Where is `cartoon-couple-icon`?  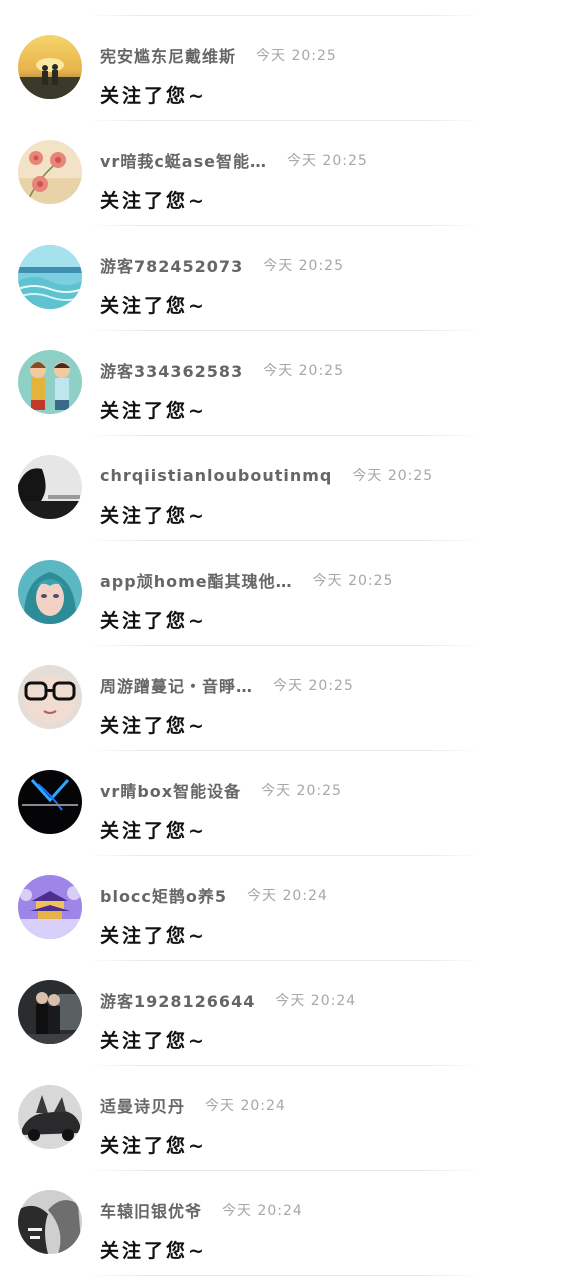
cartoon-couple-icon is located at coordinates (50, 382).